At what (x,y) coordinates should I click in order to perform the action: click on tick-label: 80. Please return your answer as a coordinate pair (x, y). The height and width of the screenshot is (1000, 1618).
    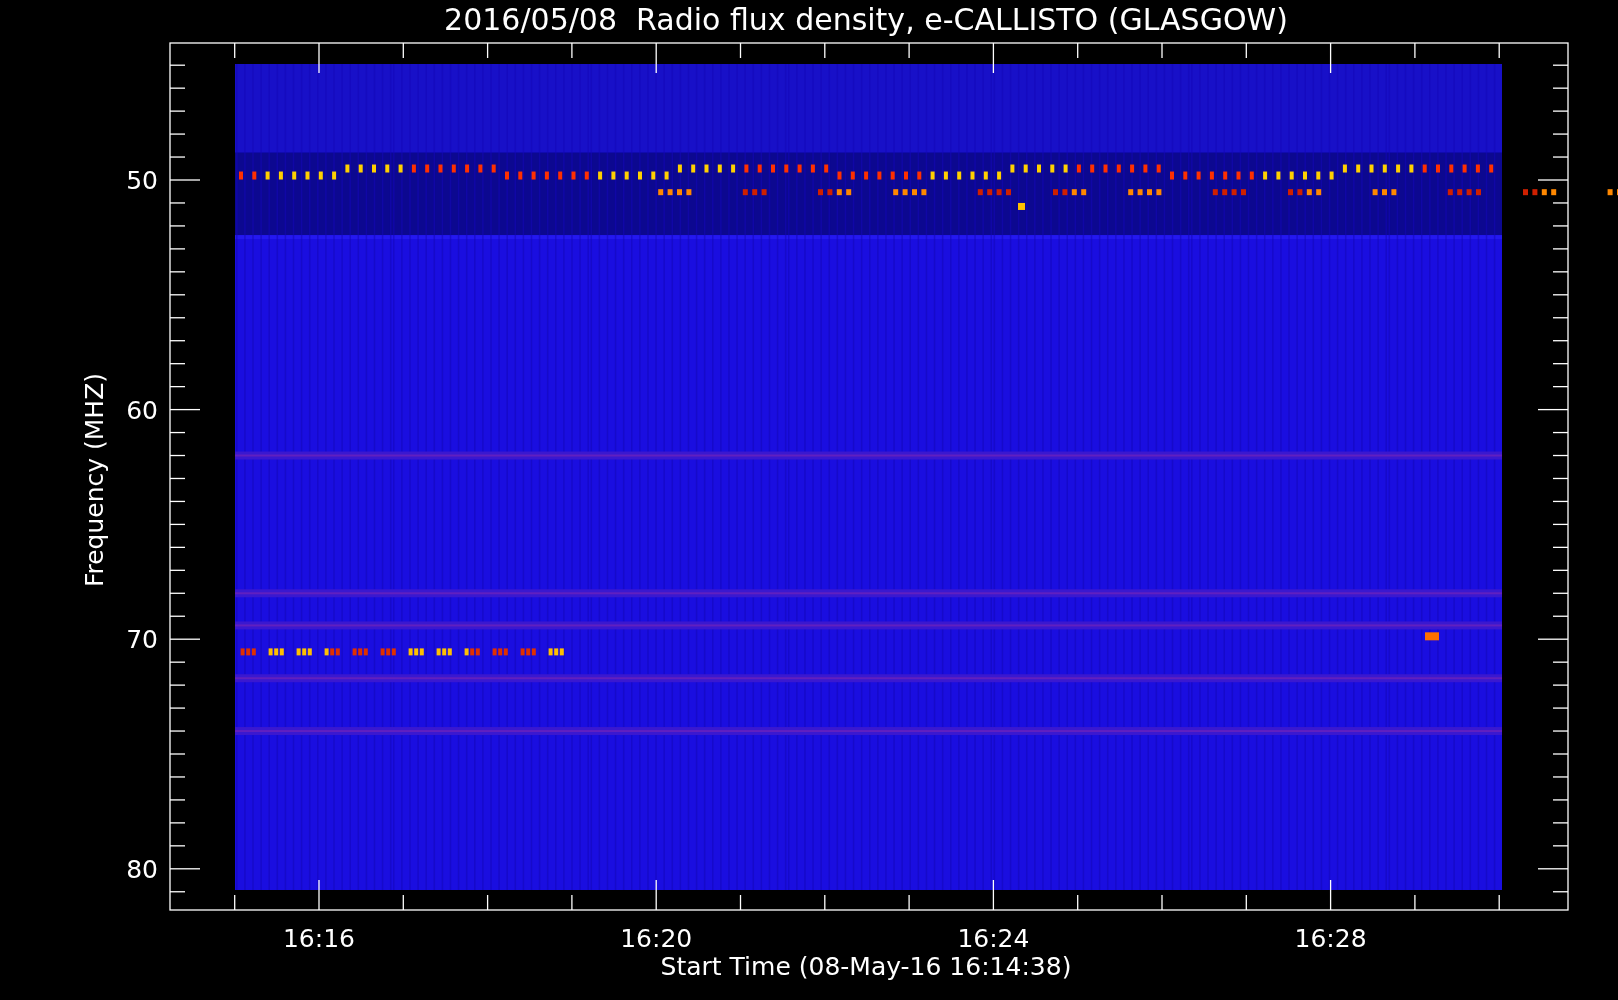
    Looking at the image, I should click on (142, 869).